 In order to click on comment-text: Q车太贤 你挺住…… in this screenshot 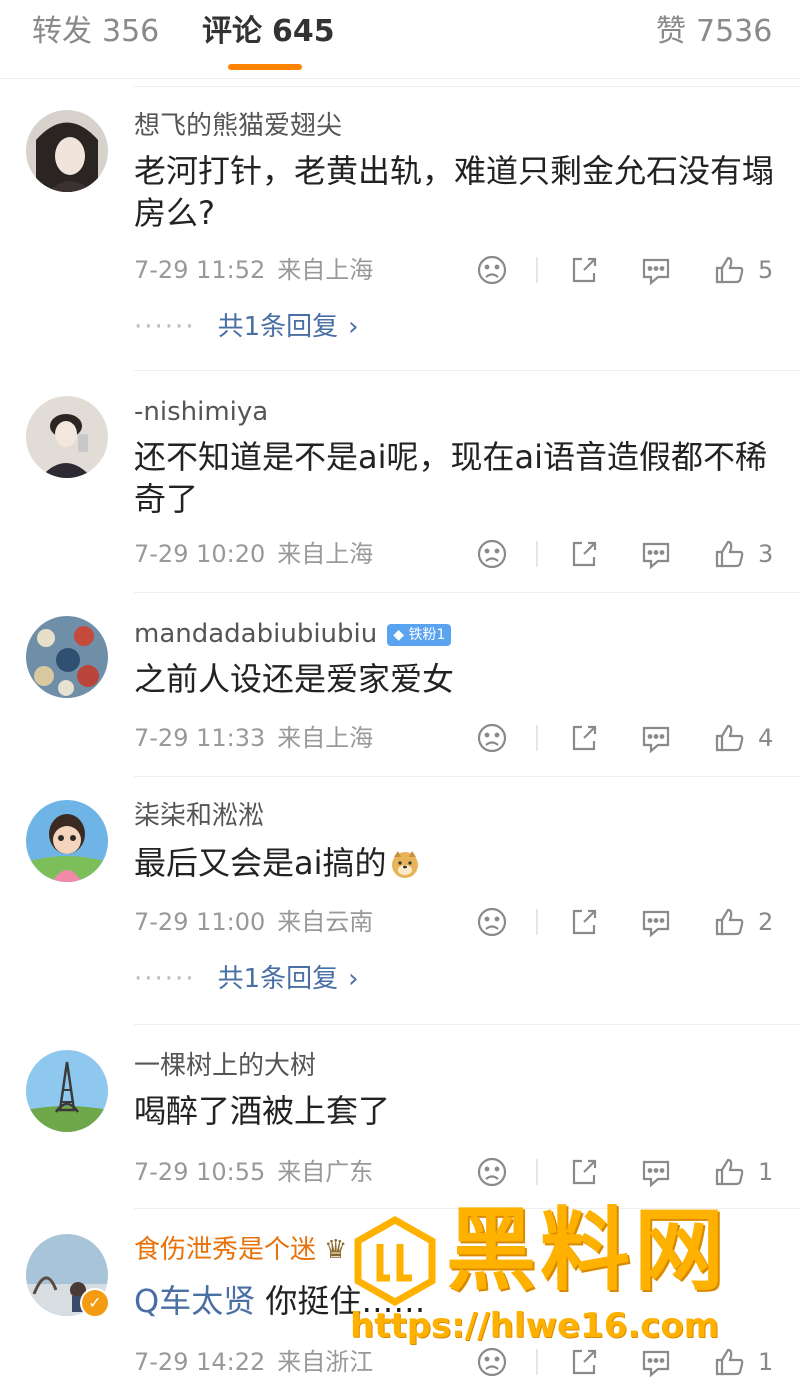, I will do `click(454, 1301)`.